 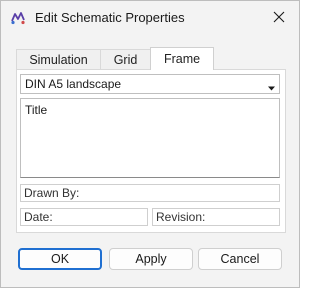 What do you see at coordinates (271, 86) in the screenshot?
I see `chevron-down-icon` at bounding box center [271, 86].